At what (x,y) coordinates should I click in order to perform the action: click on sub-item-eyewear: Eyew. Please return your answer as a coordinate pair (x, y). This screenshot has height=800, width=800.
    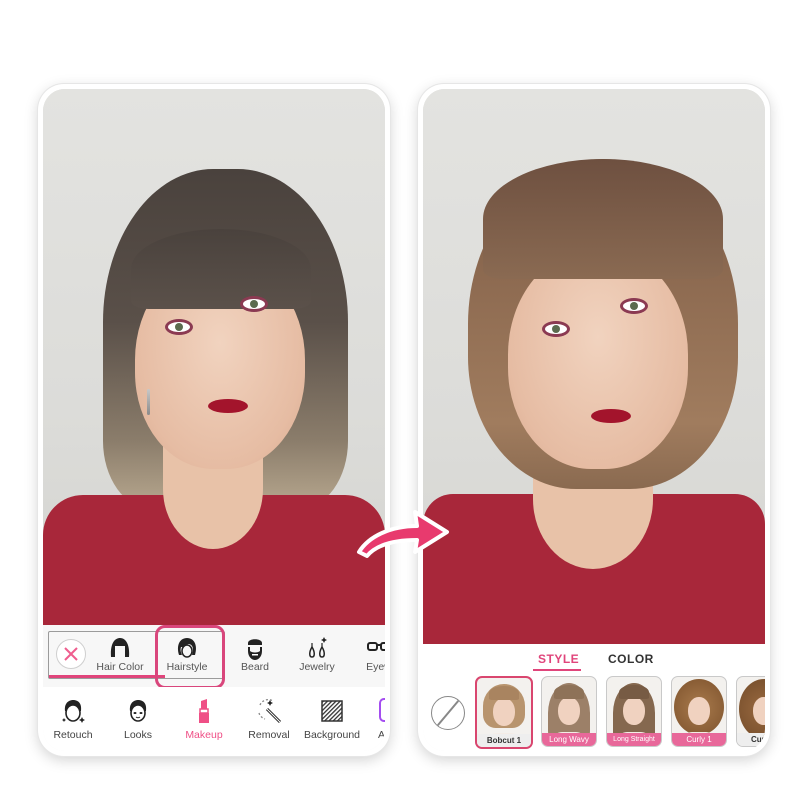
    Looking at the image, I should click on (366, 655).